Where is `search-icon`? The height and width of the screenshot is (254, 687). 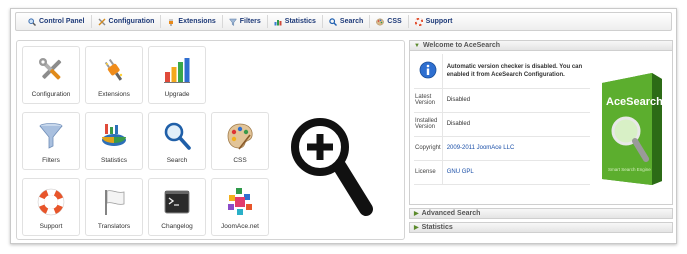
search-icon is located at coordinates (333, 21).